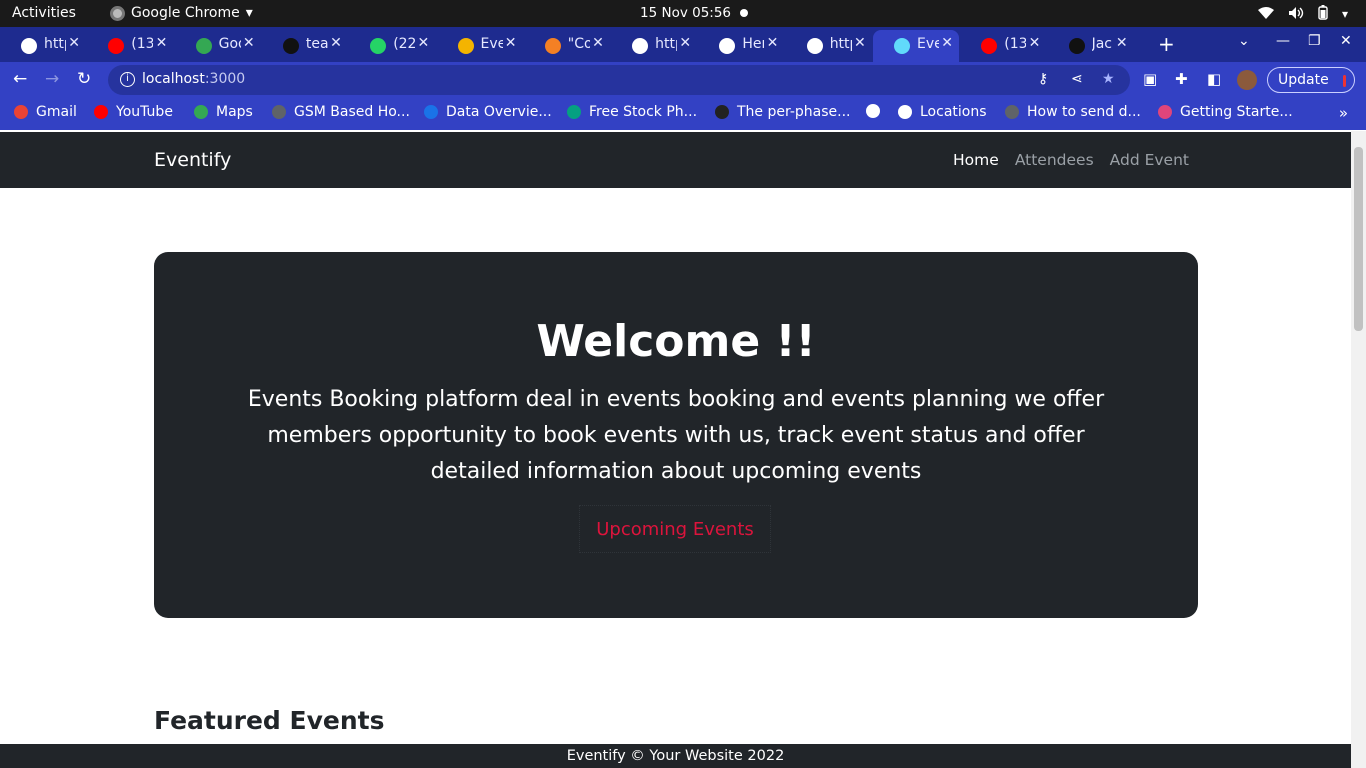  What do you see at coordinates (1054, 160) in the screenshot?
I see `nav-attendees-link: Attendees` at bounding box center [1054, 160].